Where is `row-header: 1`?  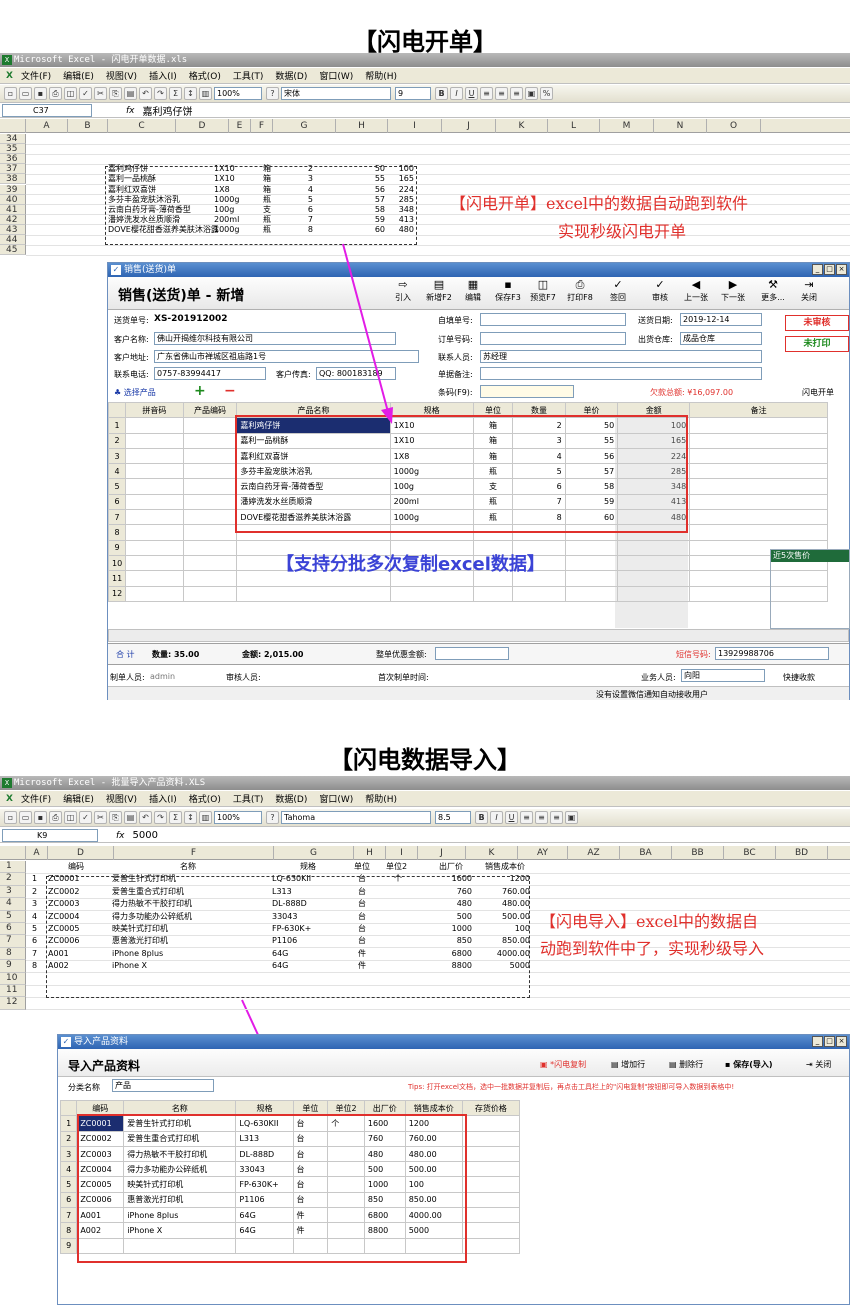
row-header: 1 is located at coordinates (13, 867).